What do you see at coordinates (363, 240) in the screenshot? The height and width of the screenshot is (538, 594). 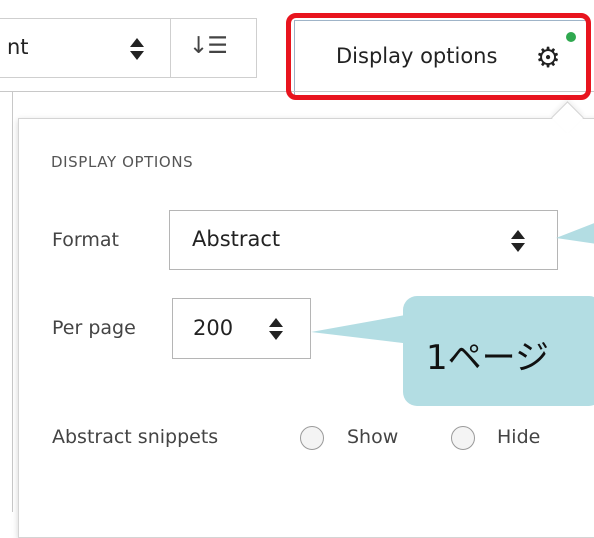 I see `format-select: Abstract` at bounding box center [363, 240].